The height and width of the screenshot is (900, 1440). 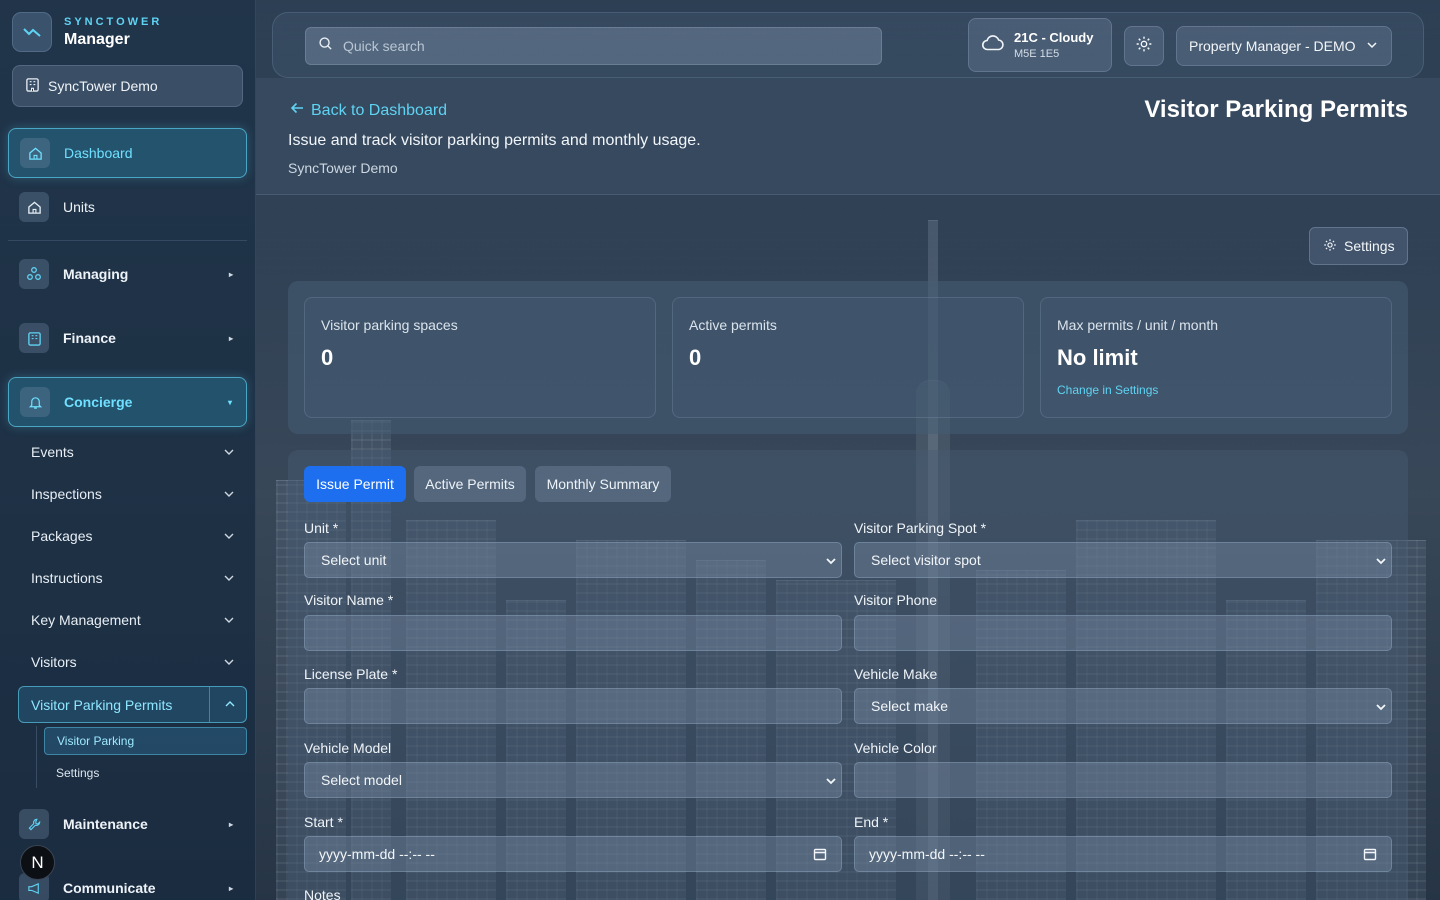 What do you see at coordinates (1358, 246) in the screenshot?
I see `settings-button: Settings` at bounding box center [1358, 246].